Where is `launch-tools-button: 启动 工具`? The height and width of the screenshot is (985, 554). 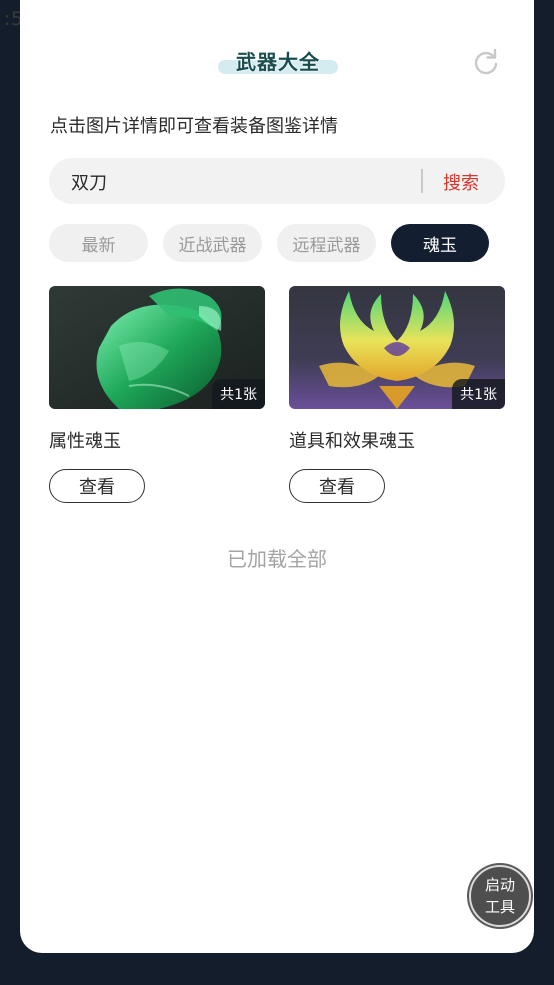 launch-tools-button: 启动 工具 is located at coordinates (500, 896).